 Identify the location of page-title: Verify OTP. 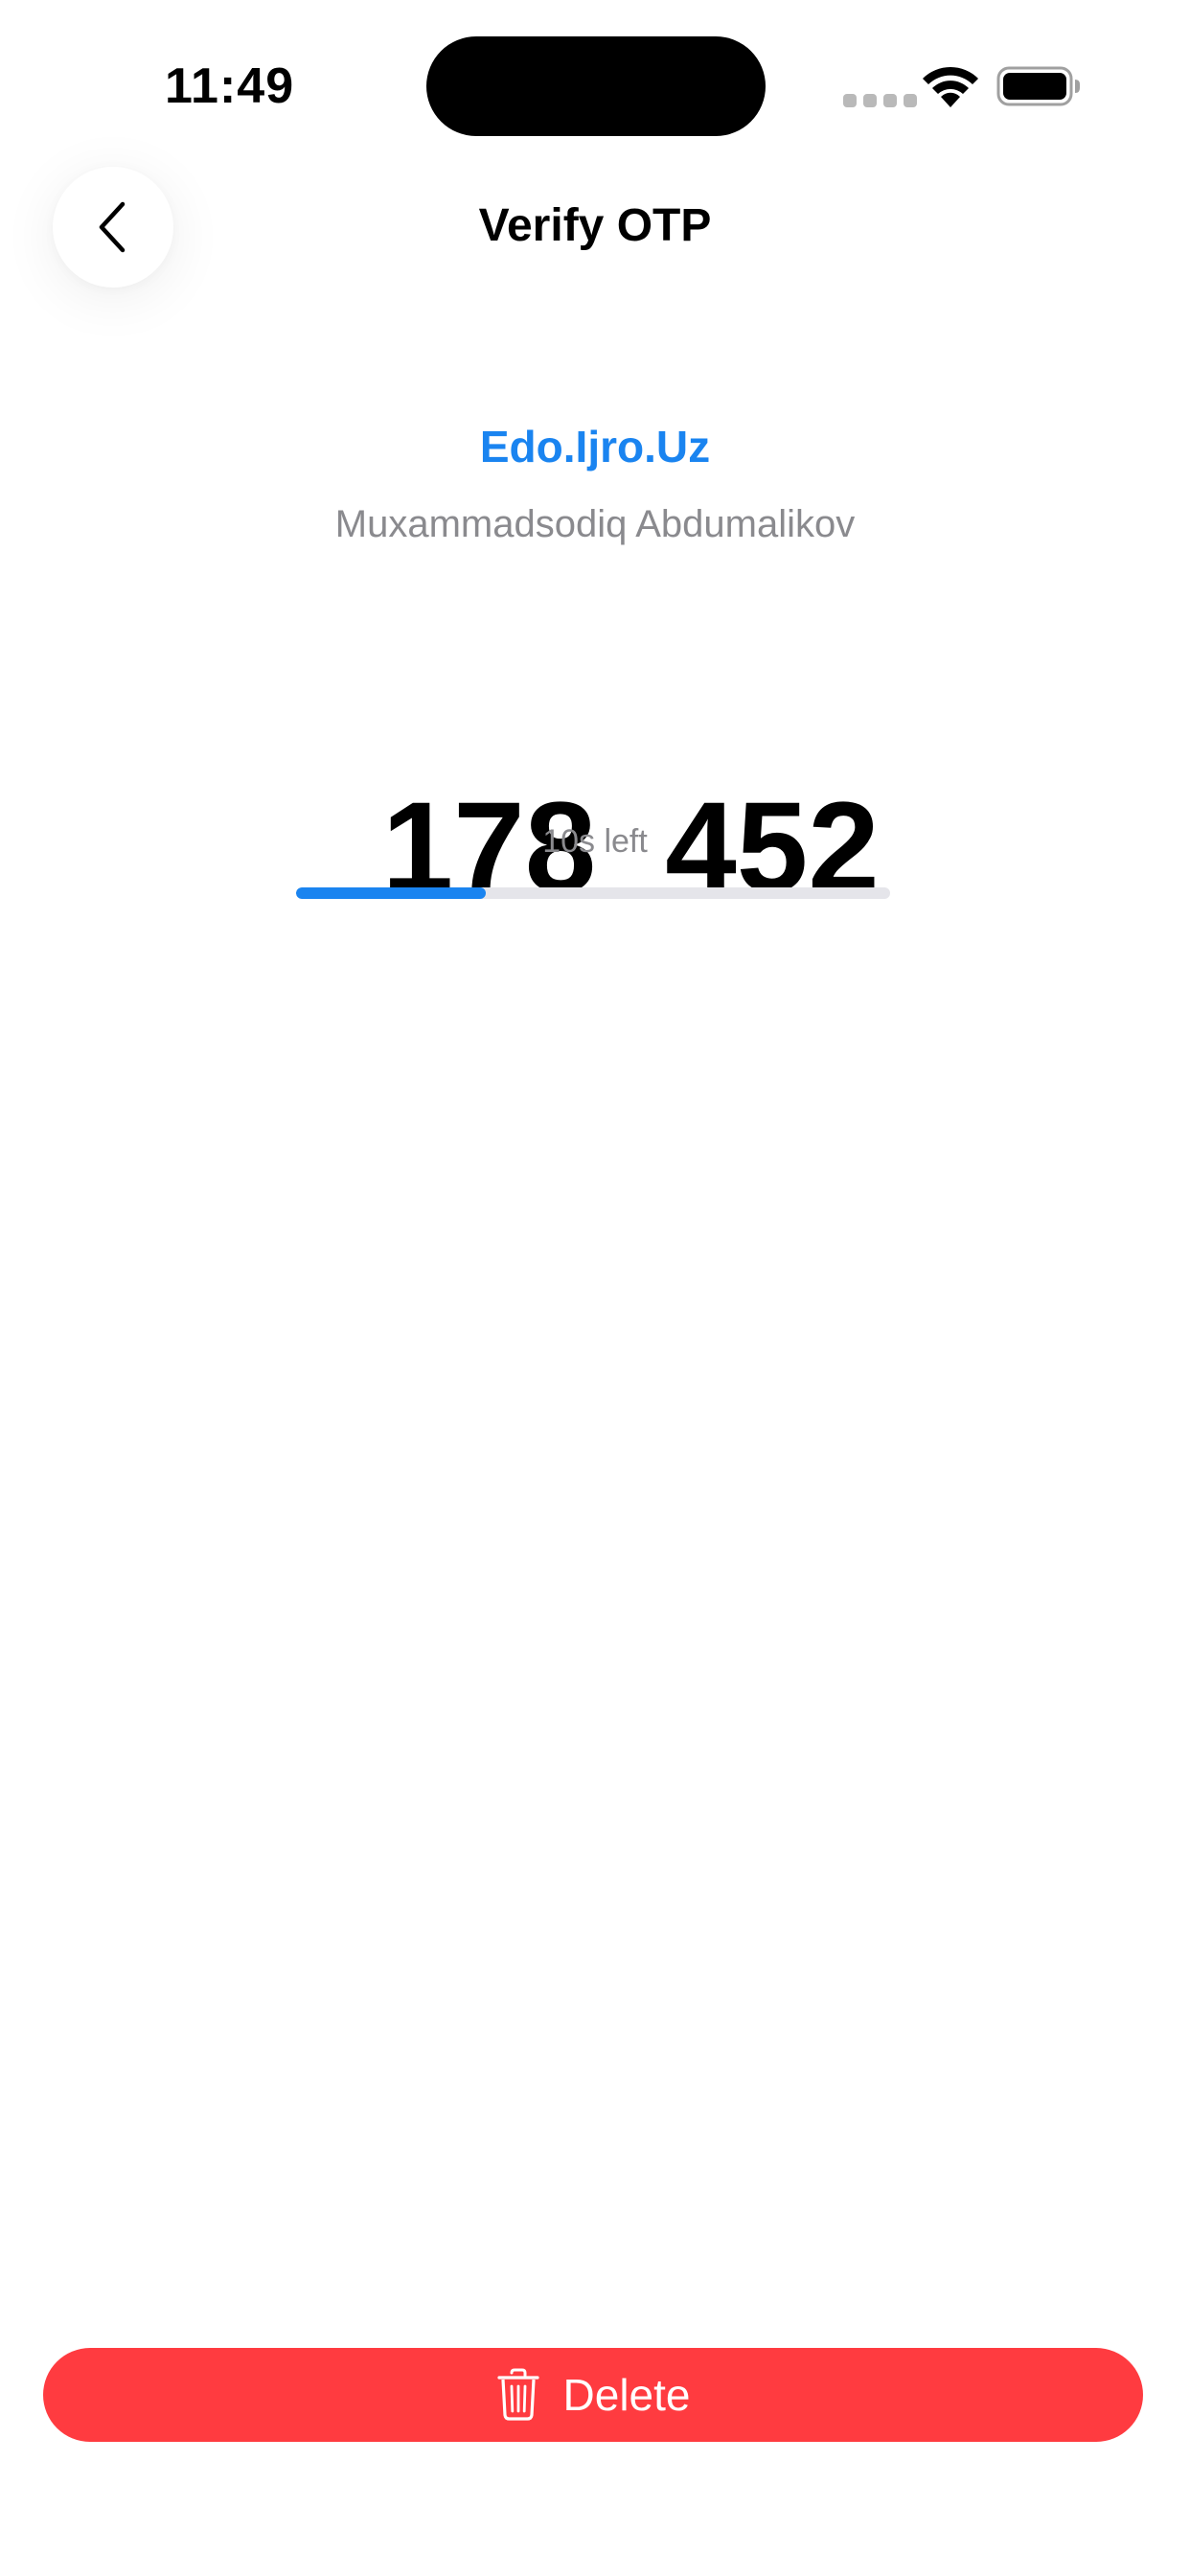
(595, 225).